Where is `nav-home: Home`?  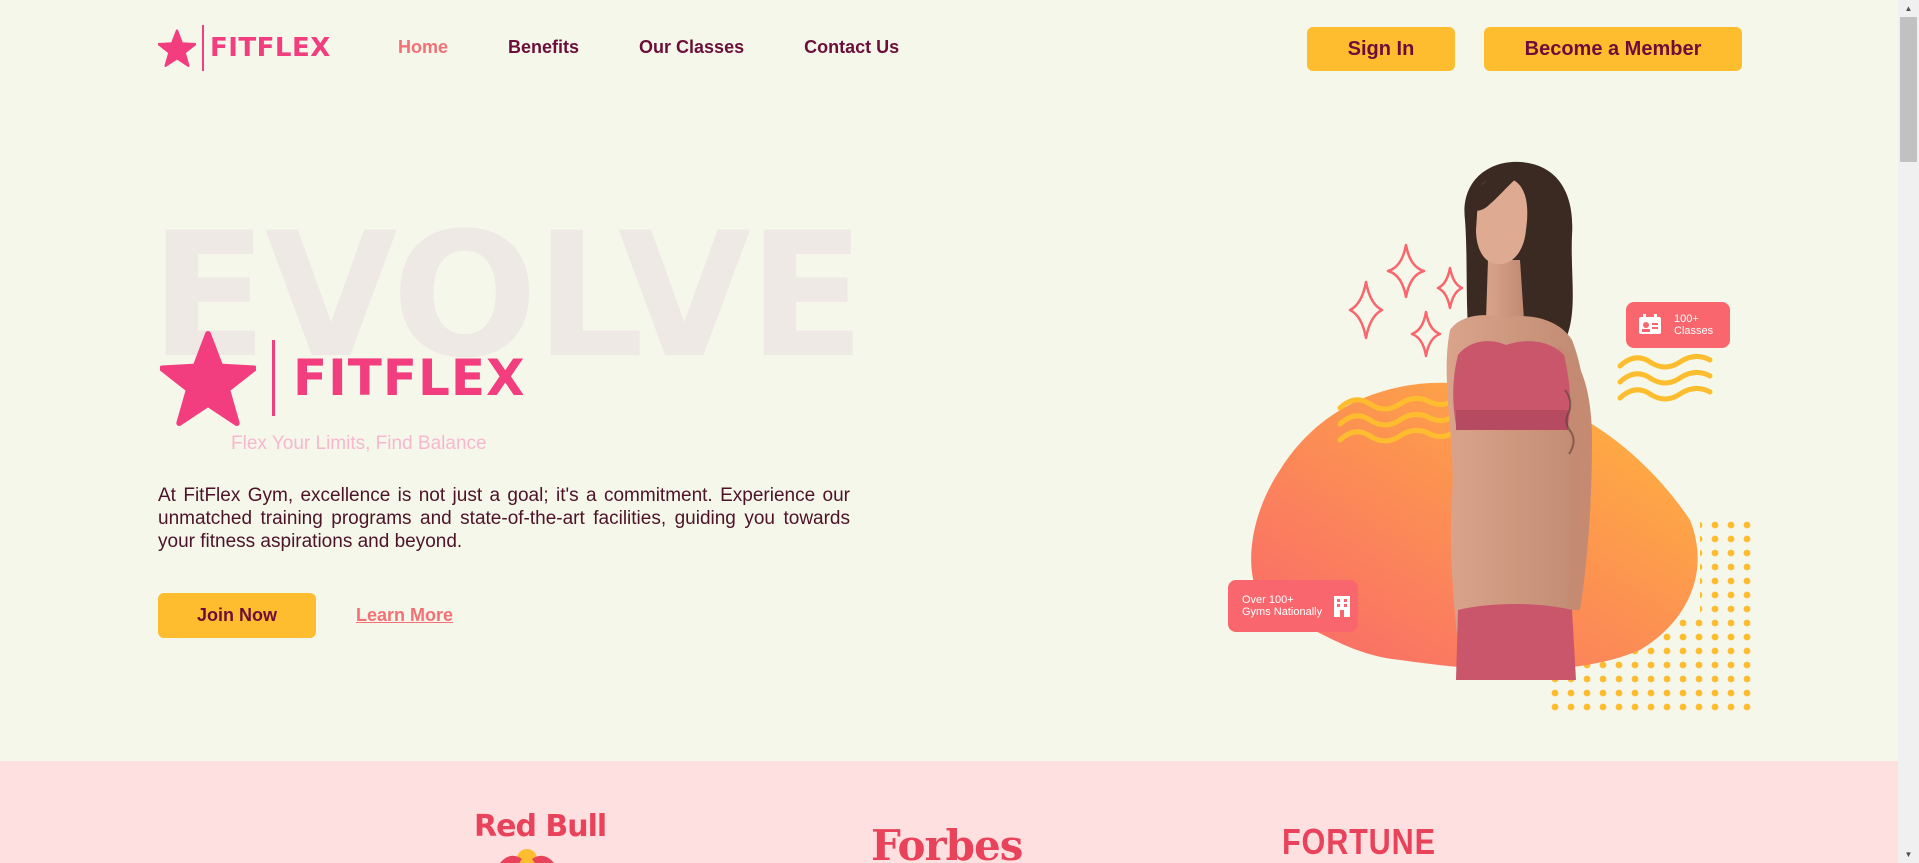
nav-home: Home is located at coordinates (423, 47).